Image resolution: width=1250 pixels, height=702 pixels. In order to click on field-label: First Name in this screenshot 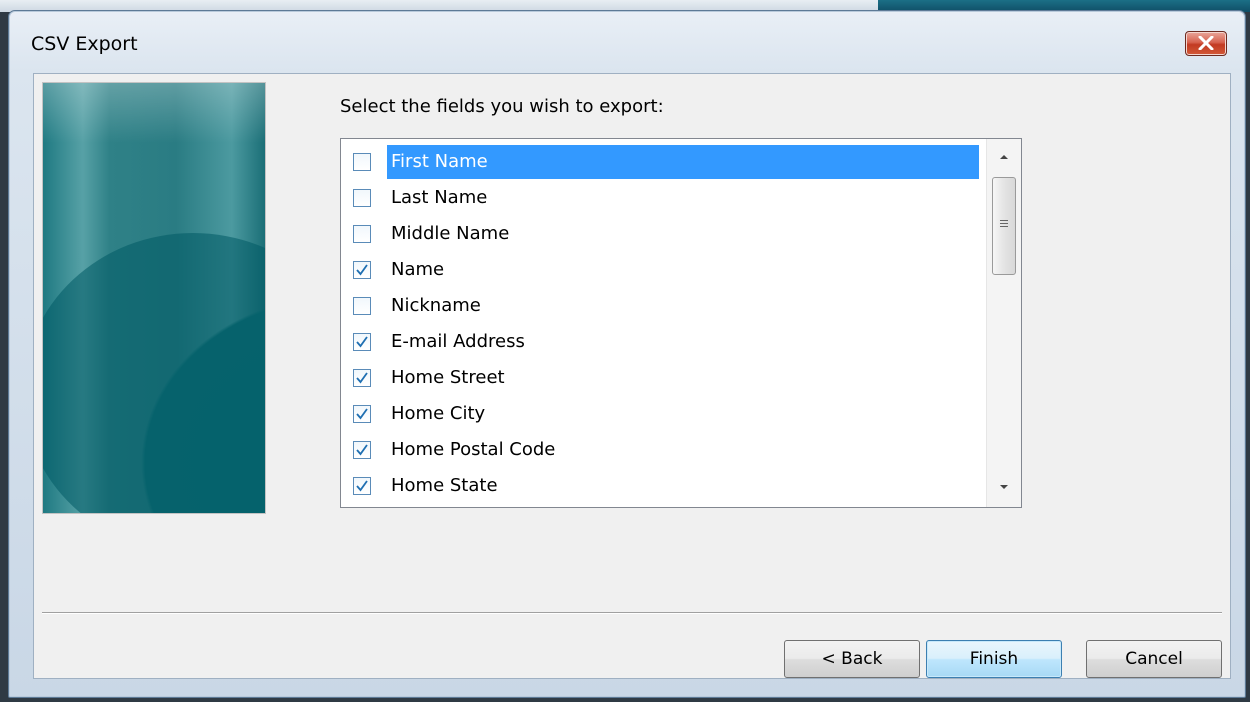, I will do `click(683, 162)`.